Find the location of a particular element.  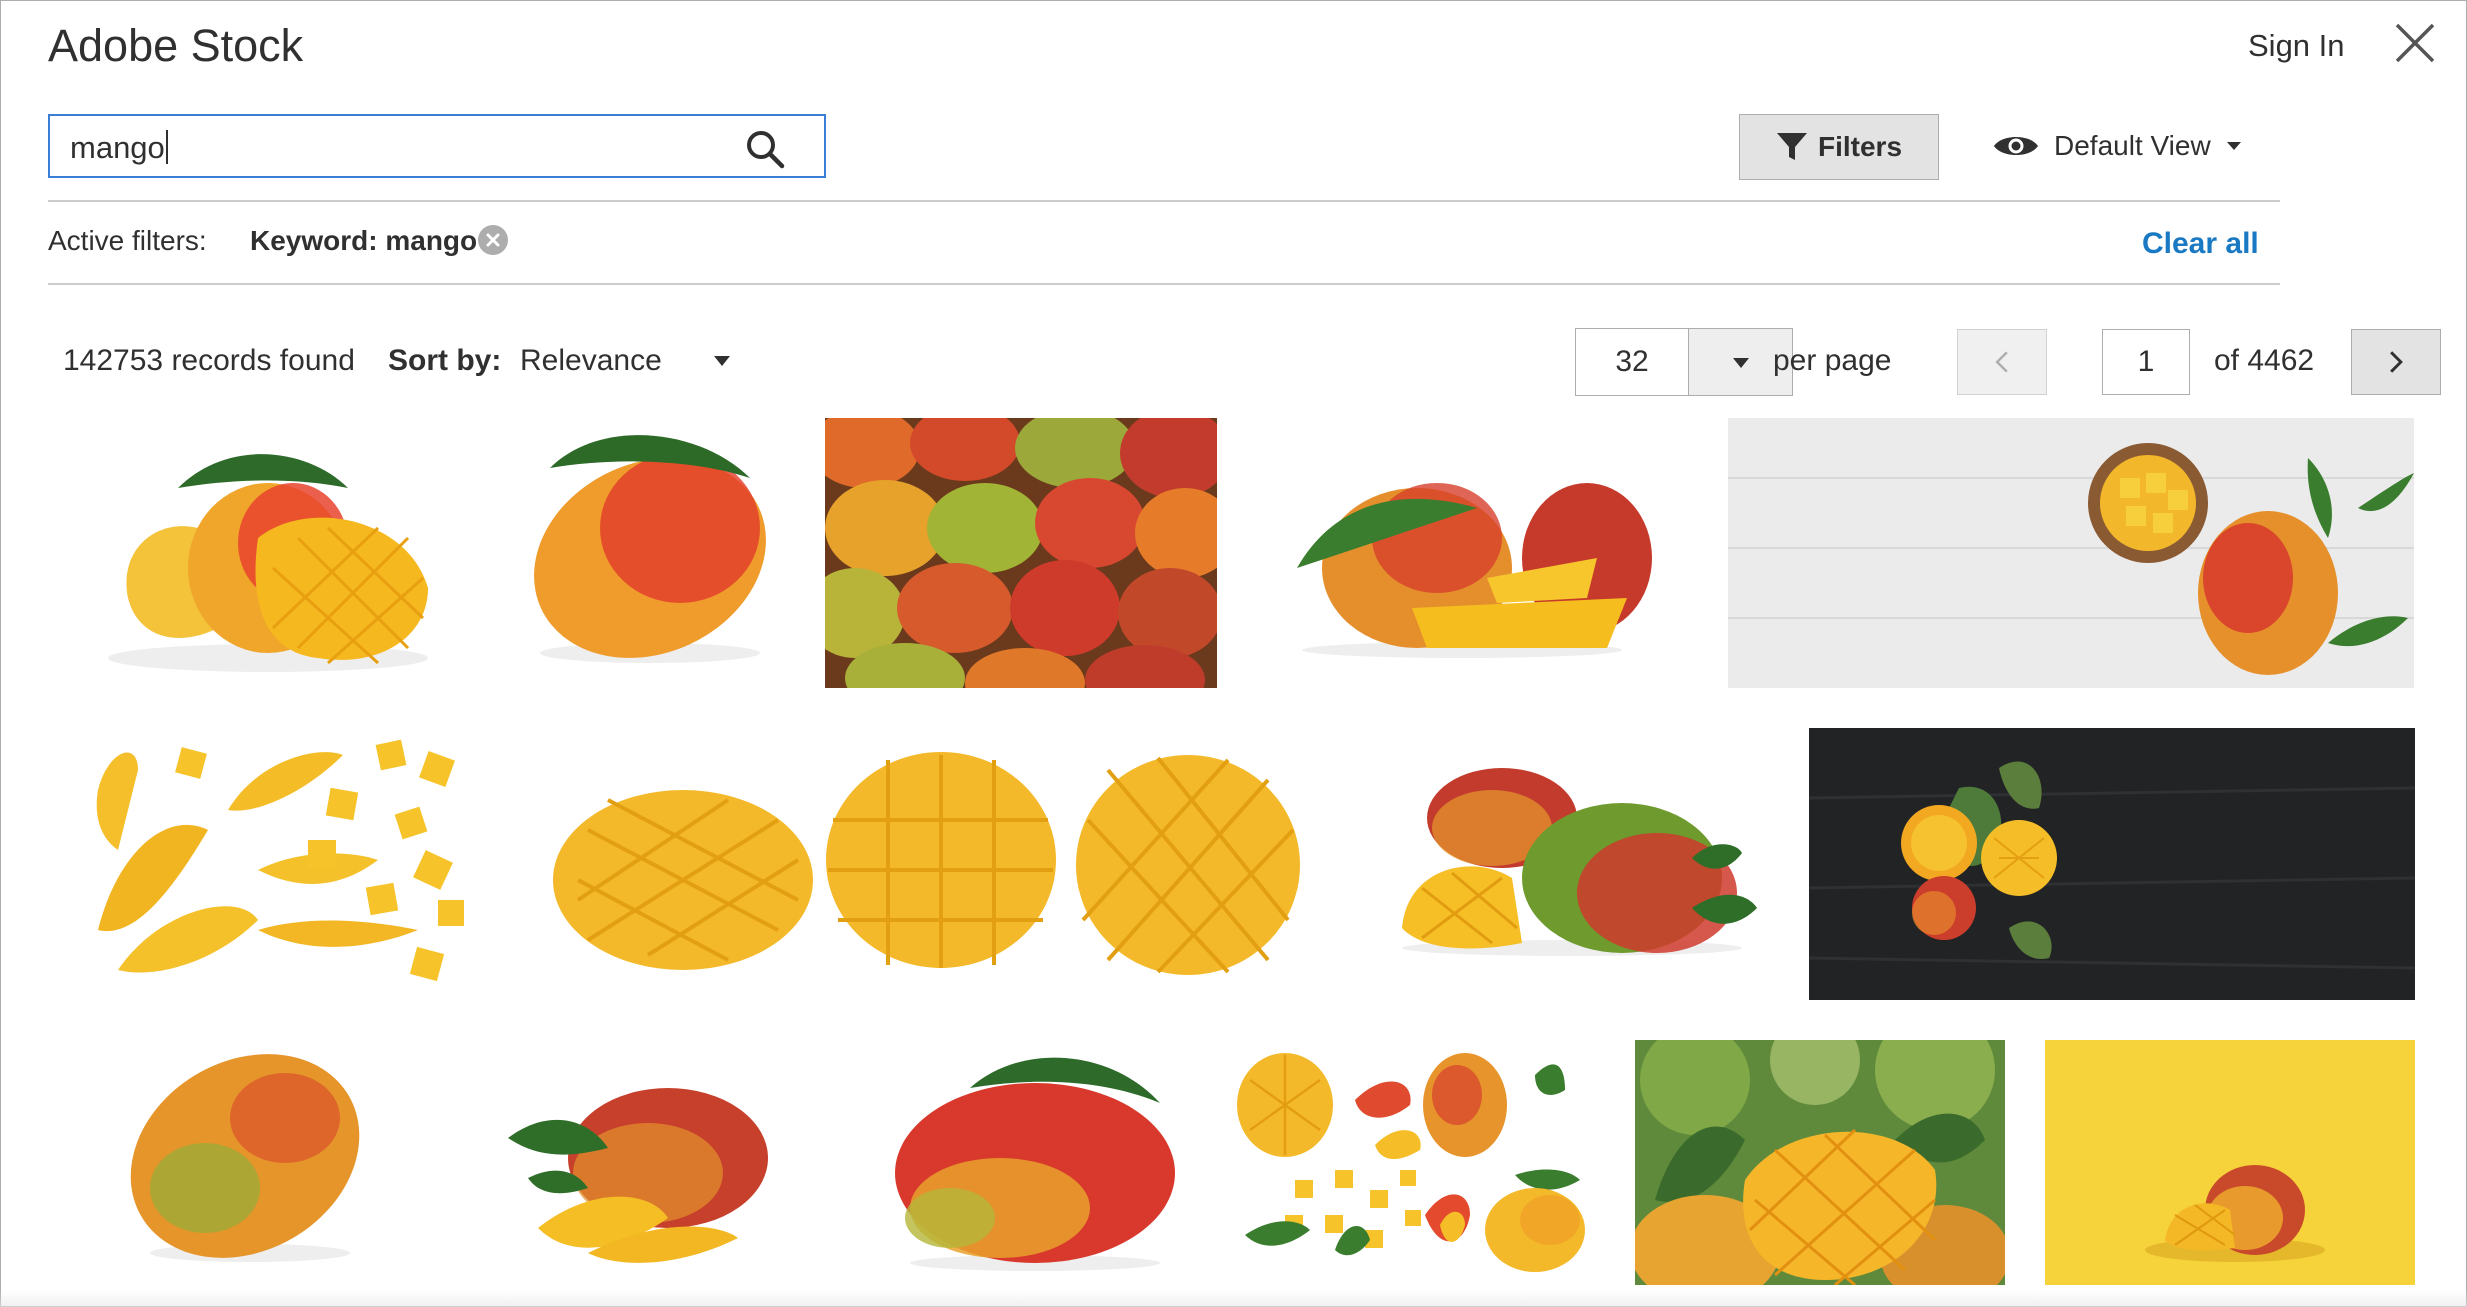

search-input-value: mango is located at coordinates (117, 147).